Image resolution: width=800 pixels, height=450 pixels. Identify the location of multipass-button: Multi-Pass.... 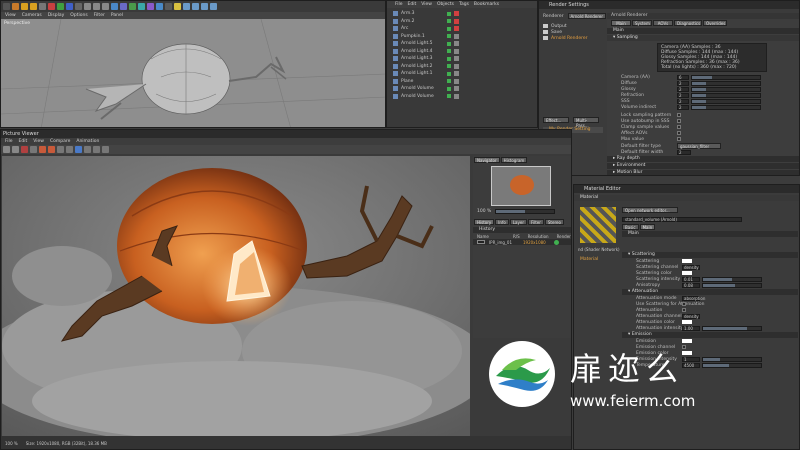
(586, 122).